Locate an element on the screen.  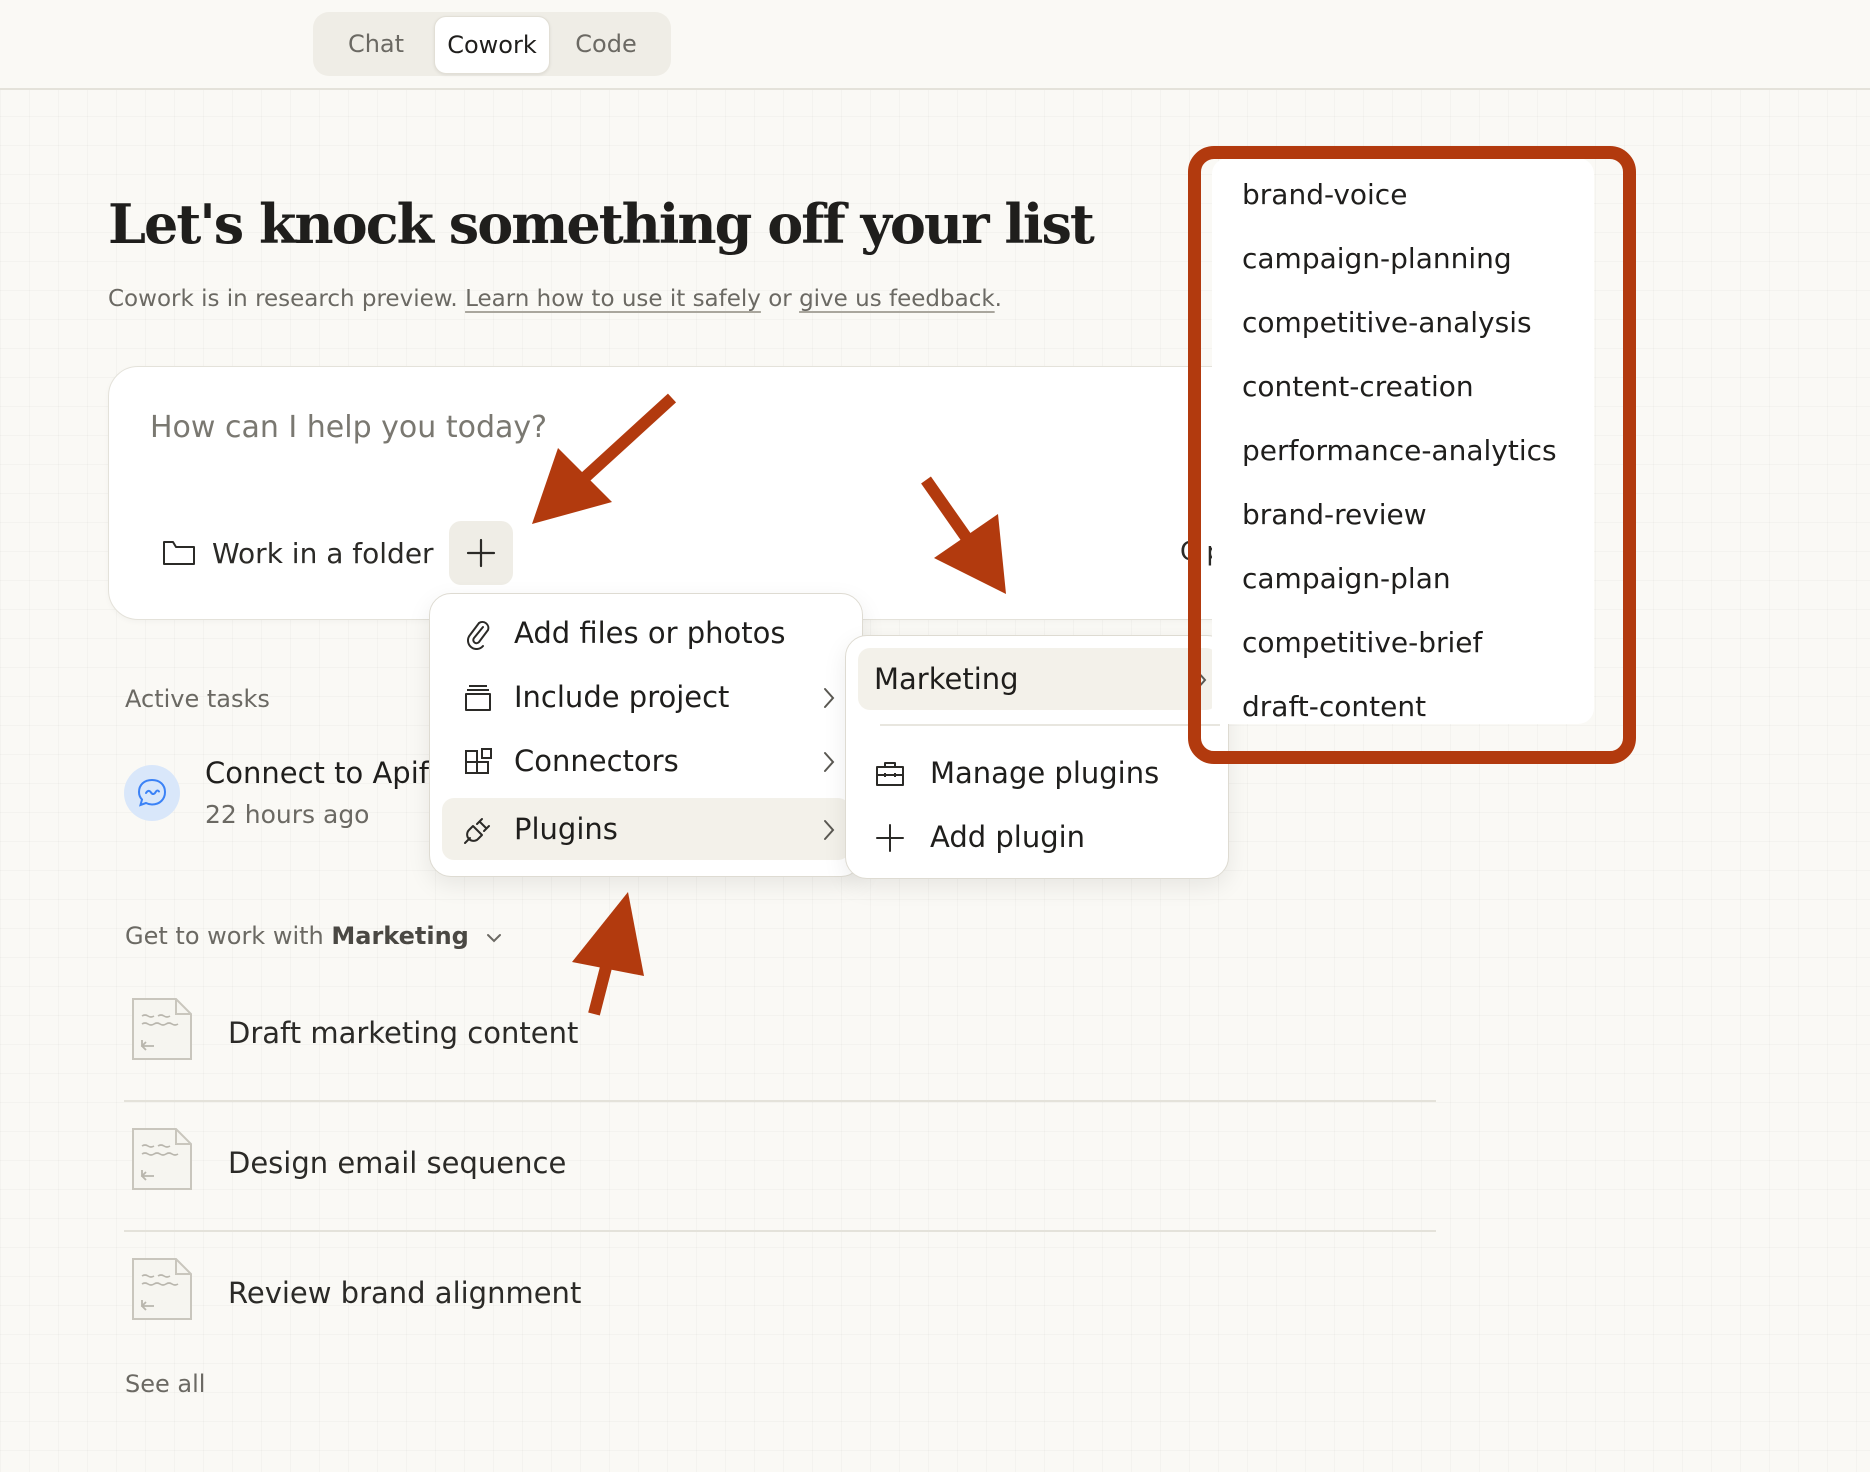
work-in-folder-button: Work in a folder is located at coordinates (298, 553).